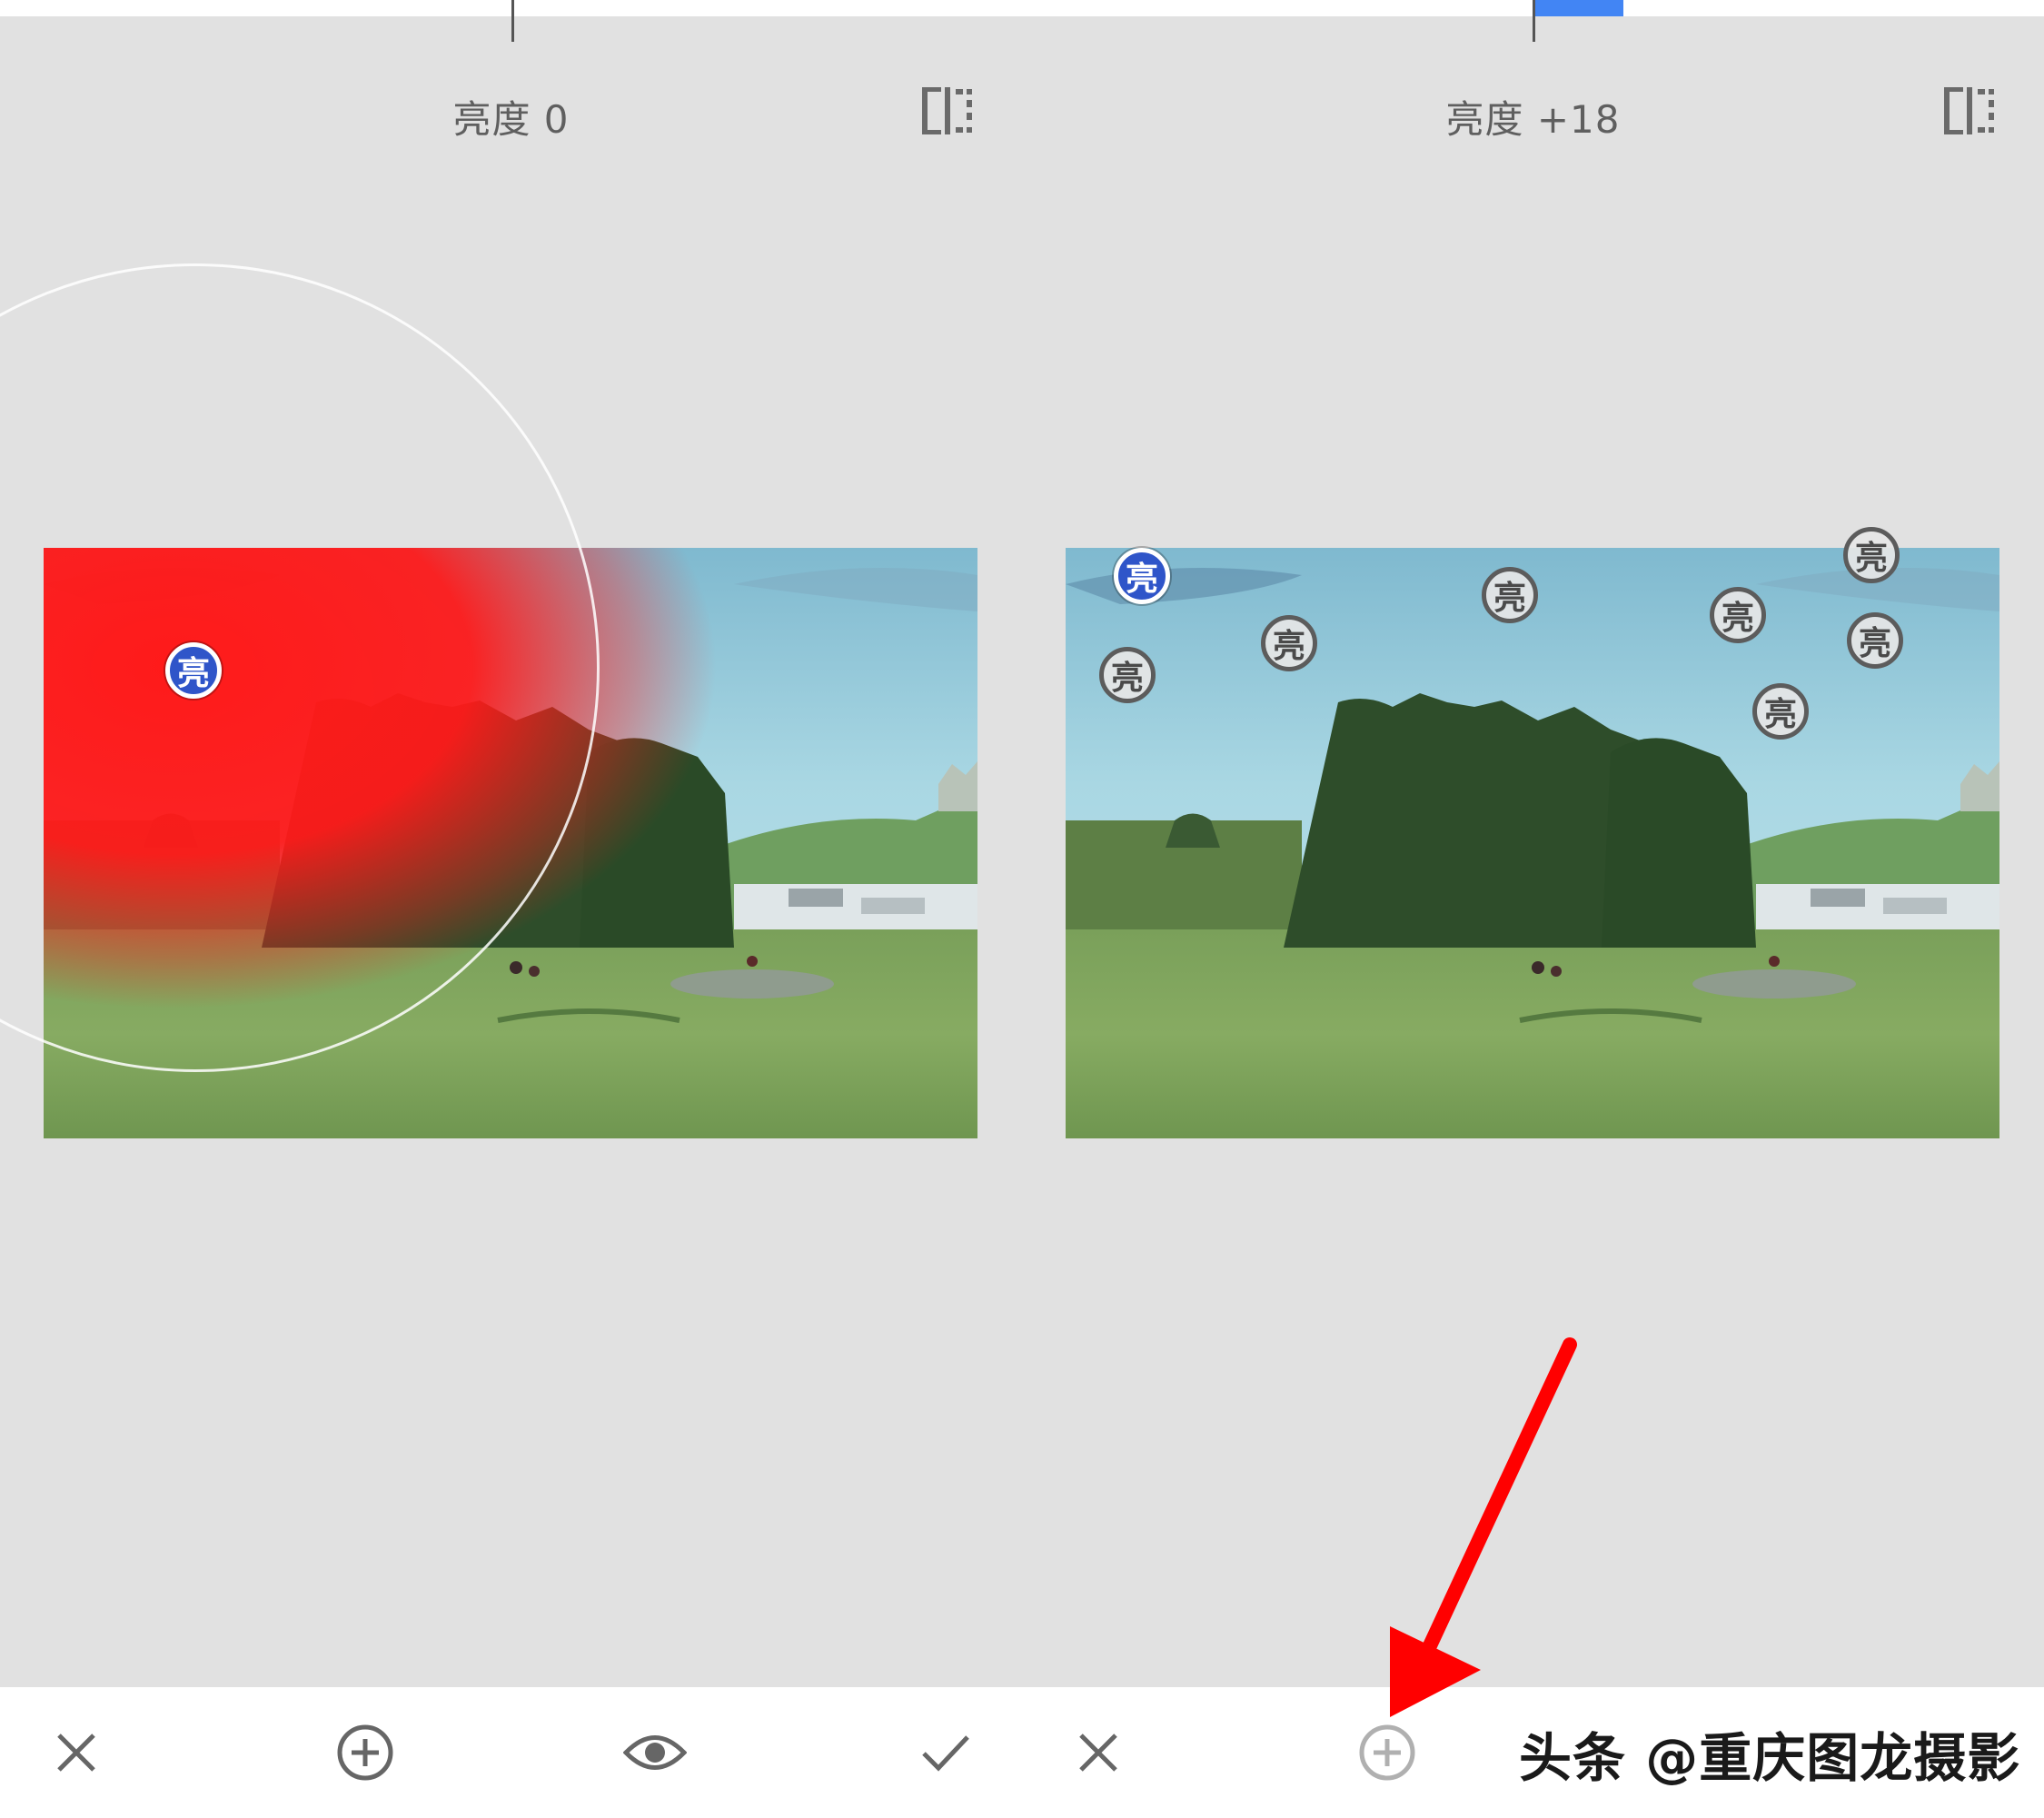  What do you see at coordinates (512, 21) in the screenshot?
I see `slider-center-tick` at bounding box center [512, 21].